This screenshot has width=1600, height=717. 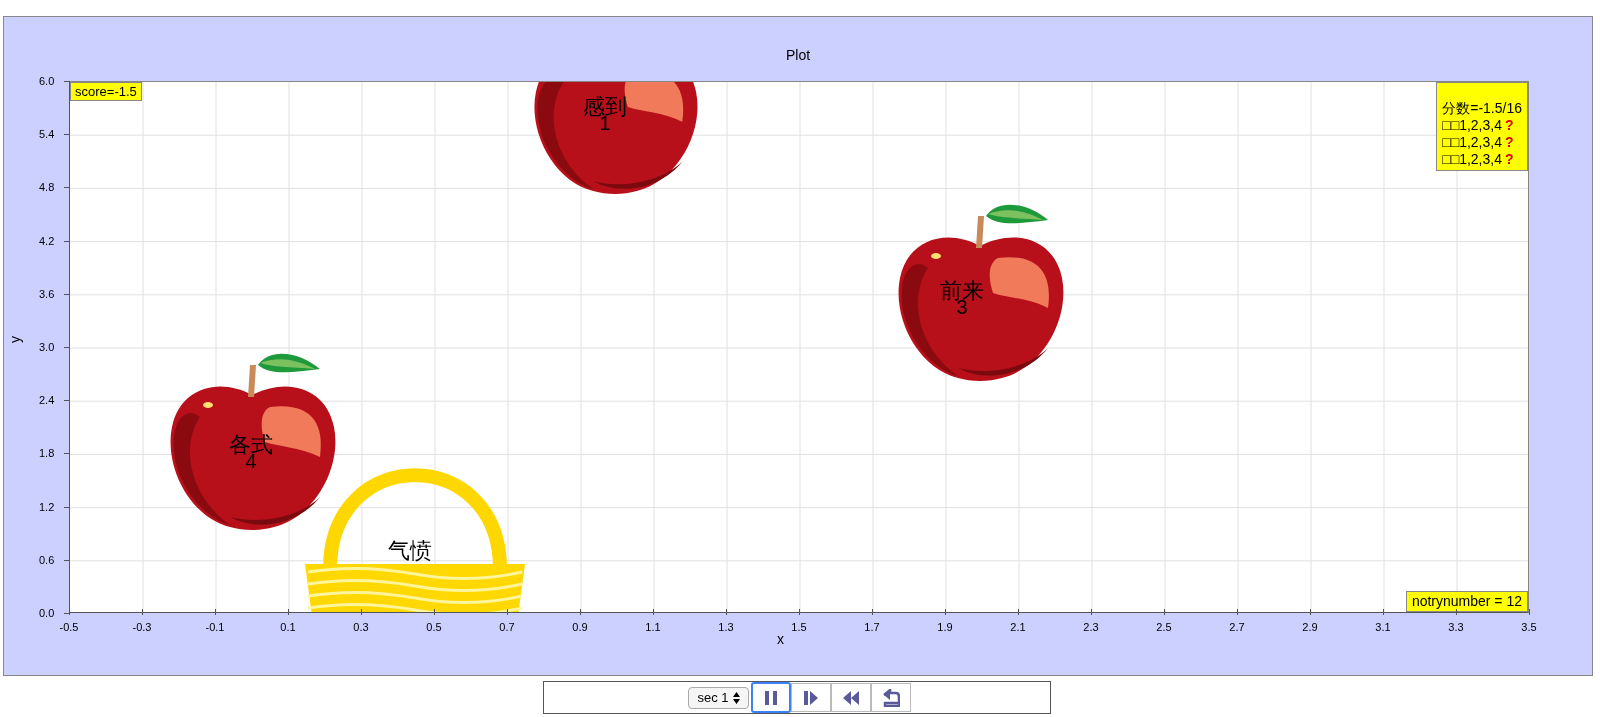 What do you see at coordinates (142, 627) in the screenshot?
I see `x-tick-label: -0.3` at bounding box center [142, 627].